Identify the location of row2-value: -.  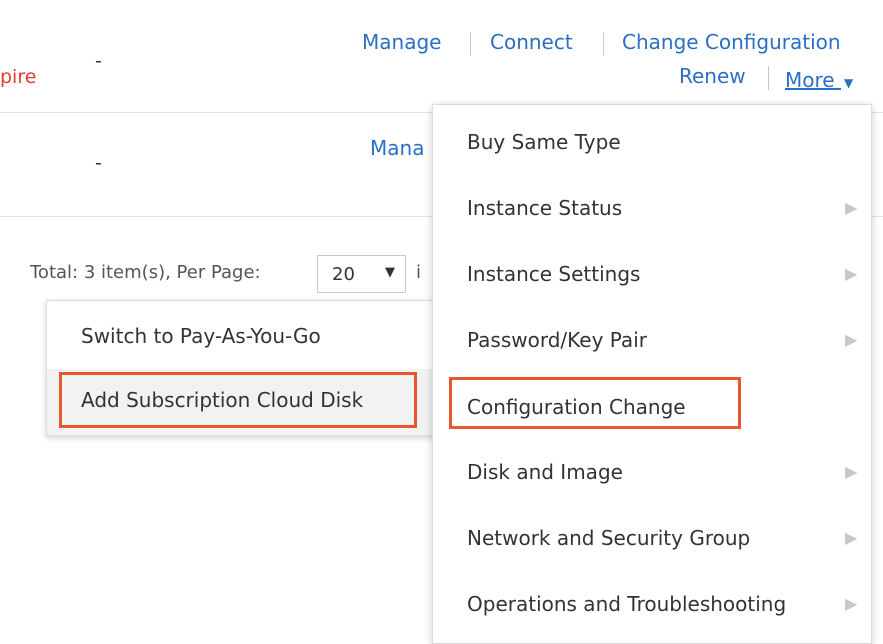
(98, 163).